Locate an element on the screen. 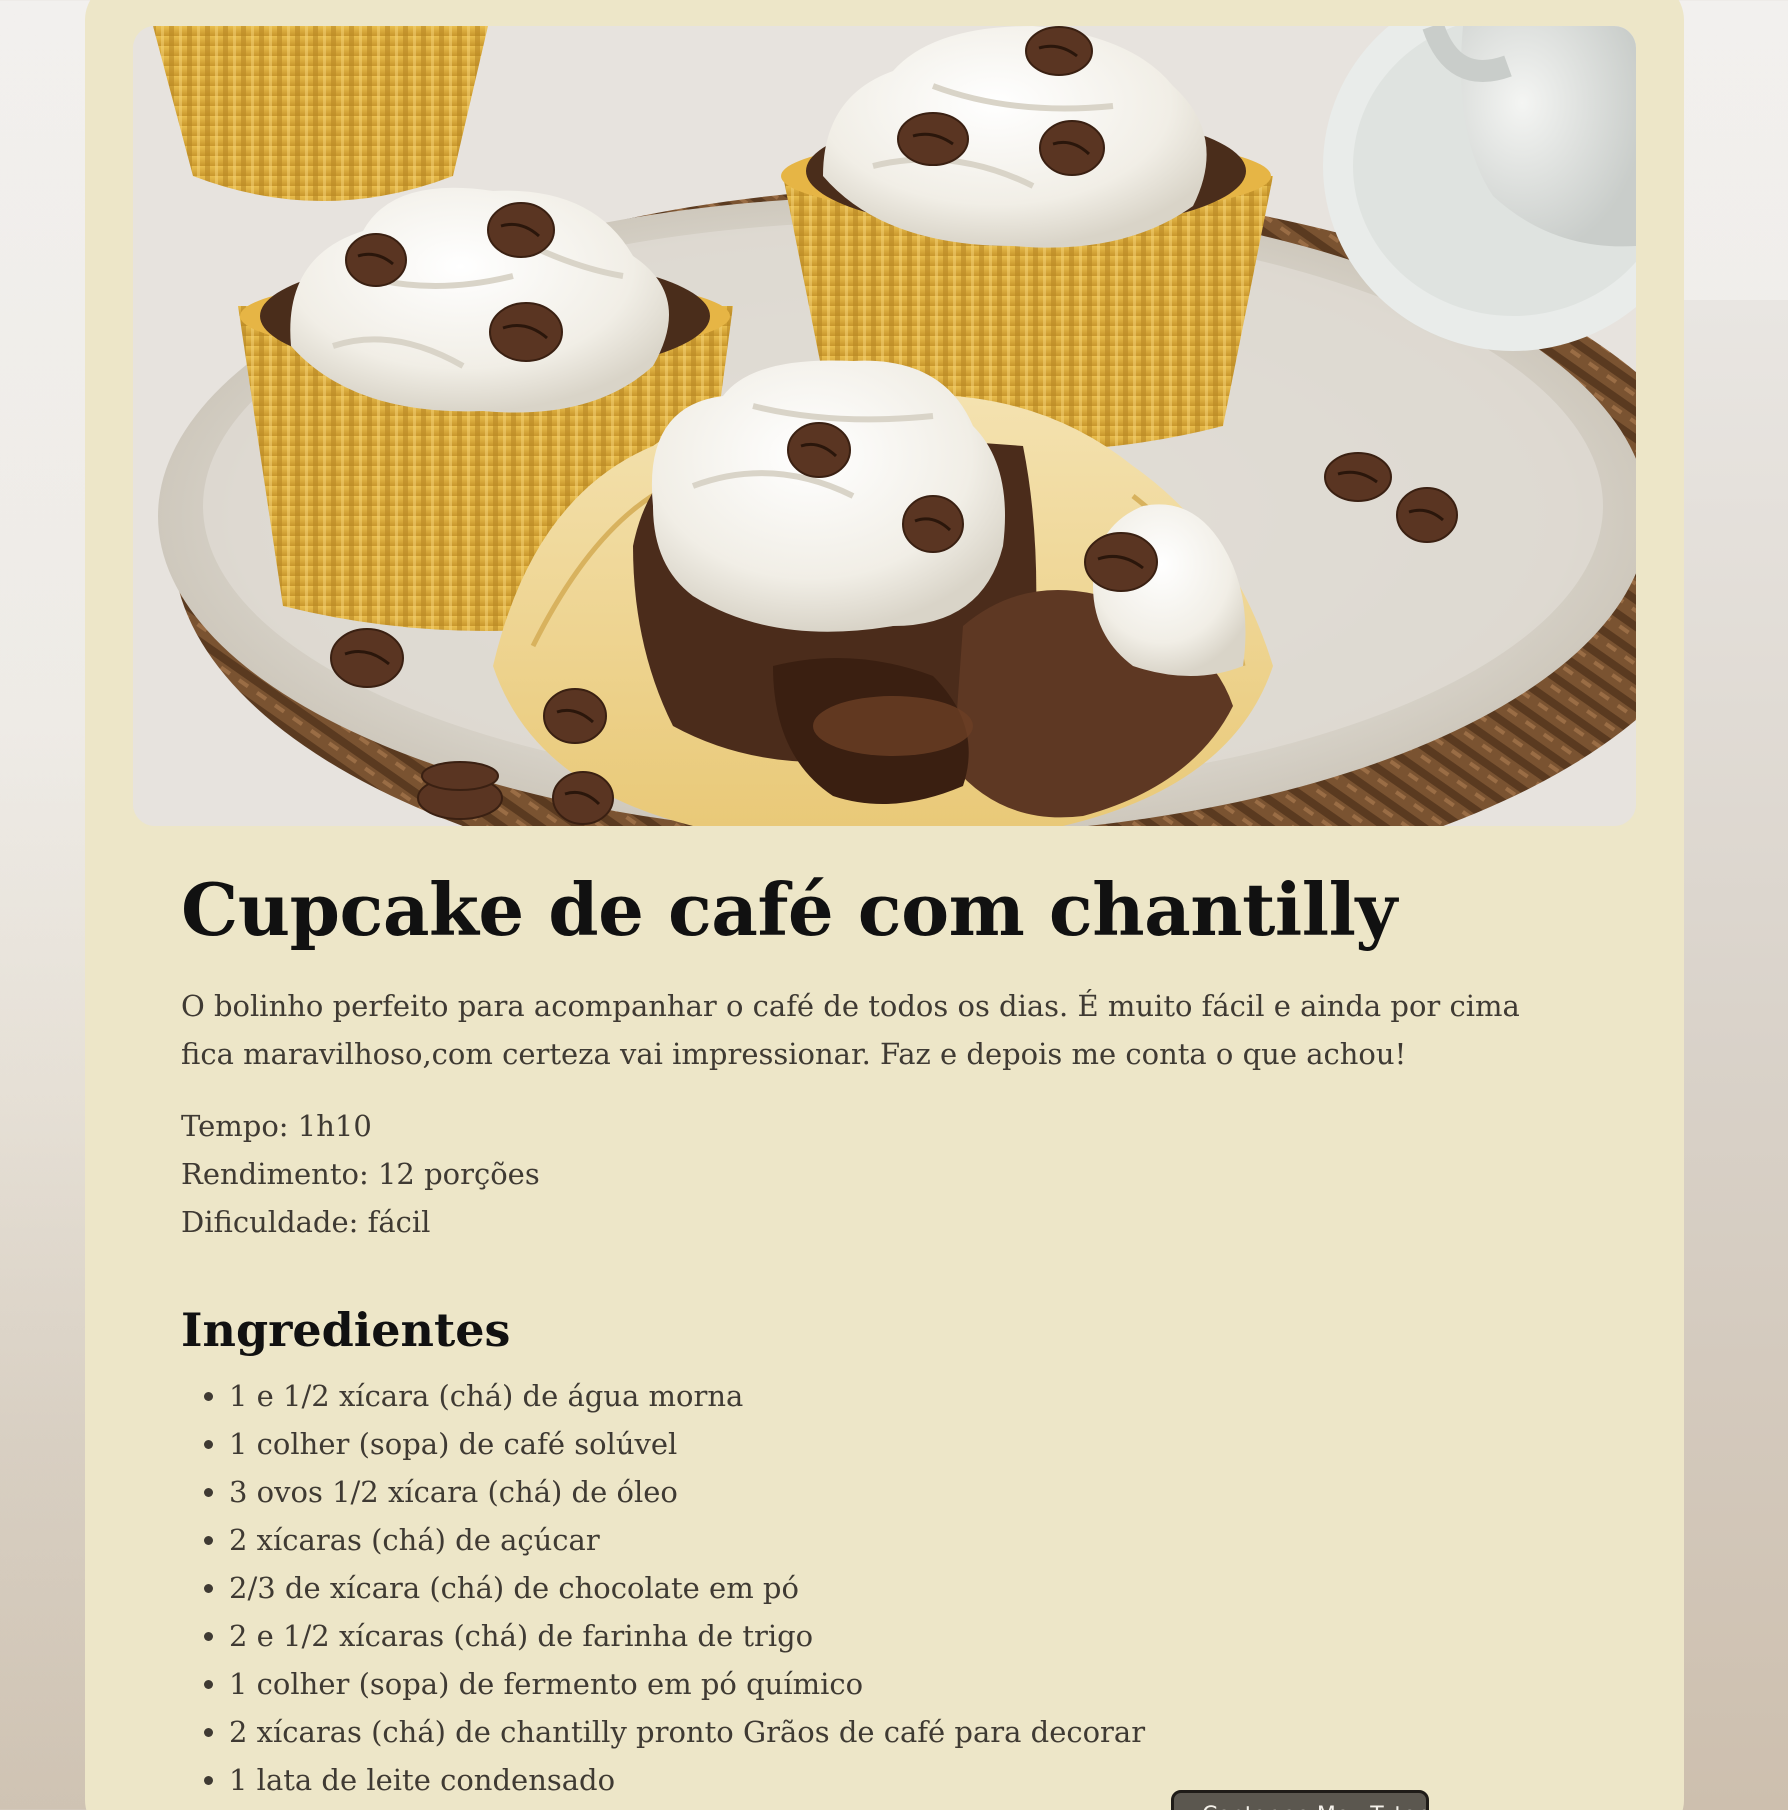 Image resolution: width=1788 pixels, height=1810 pixels. recipe-title: Cupcake de café com chantilly is located at coordinates (789, 909).